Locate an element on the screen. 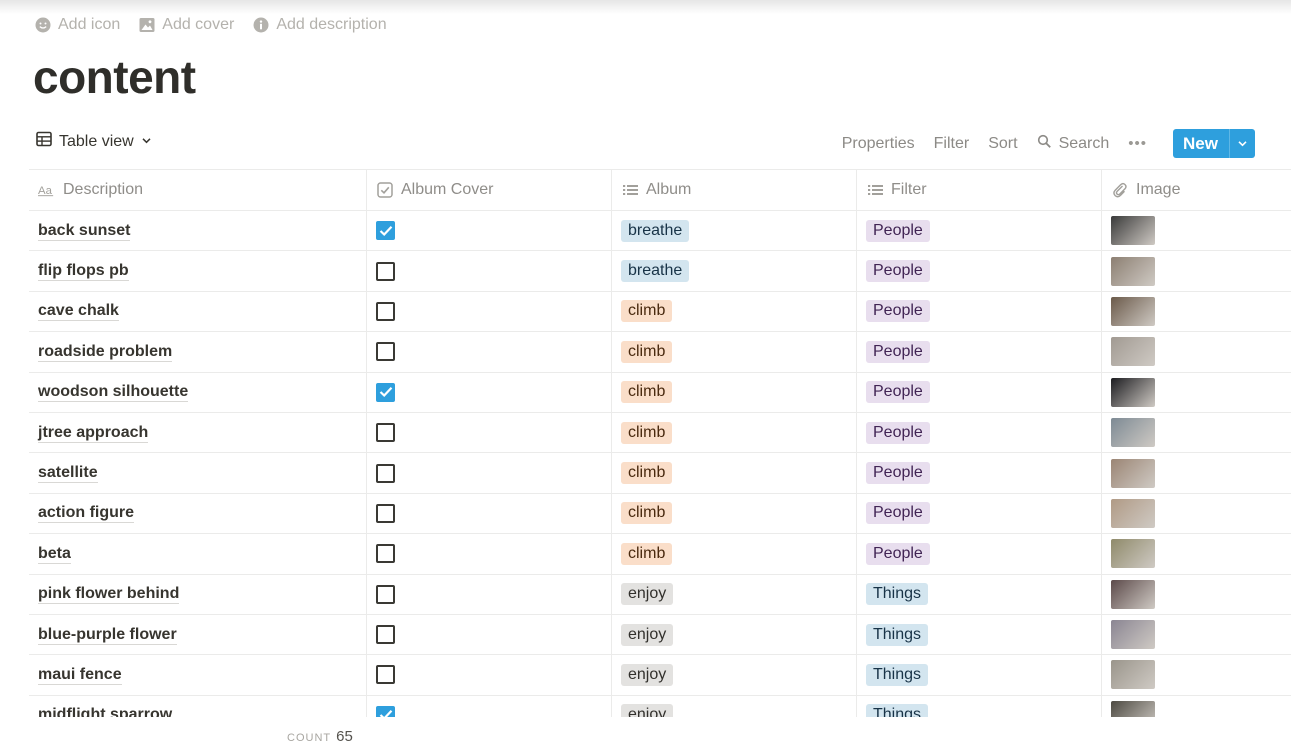 This screenshot has width=1291, height=742. table-row: maui fence enjoy Things is located at coordinates (660, 675).